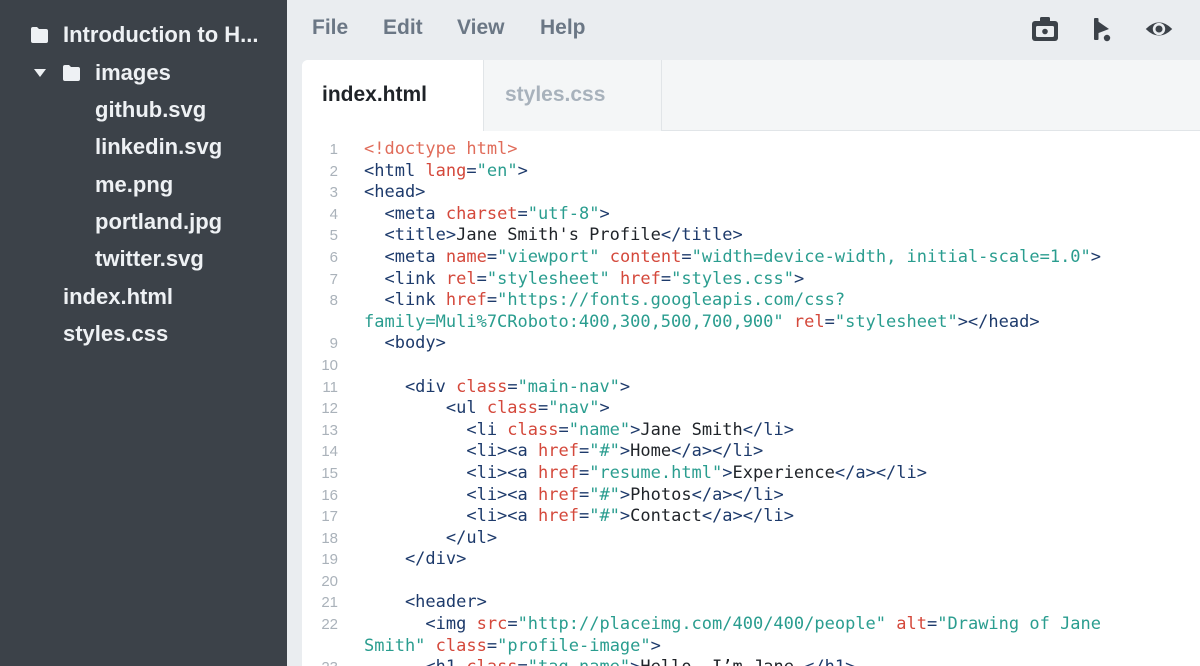 The width and height of the screenshot is (1200, 666). What do you see at coordinates (1045, 29) in the screenshot?
I see `screenshot-icon` at bounding box center [1045, 29].